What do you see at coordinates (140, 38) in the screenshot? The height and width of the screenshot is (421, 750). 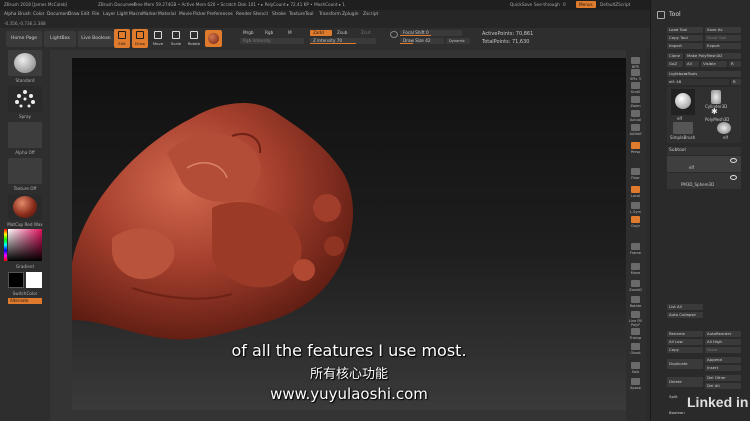 I see `draw-mode-button: Draw` at bounding box center [140, 38].